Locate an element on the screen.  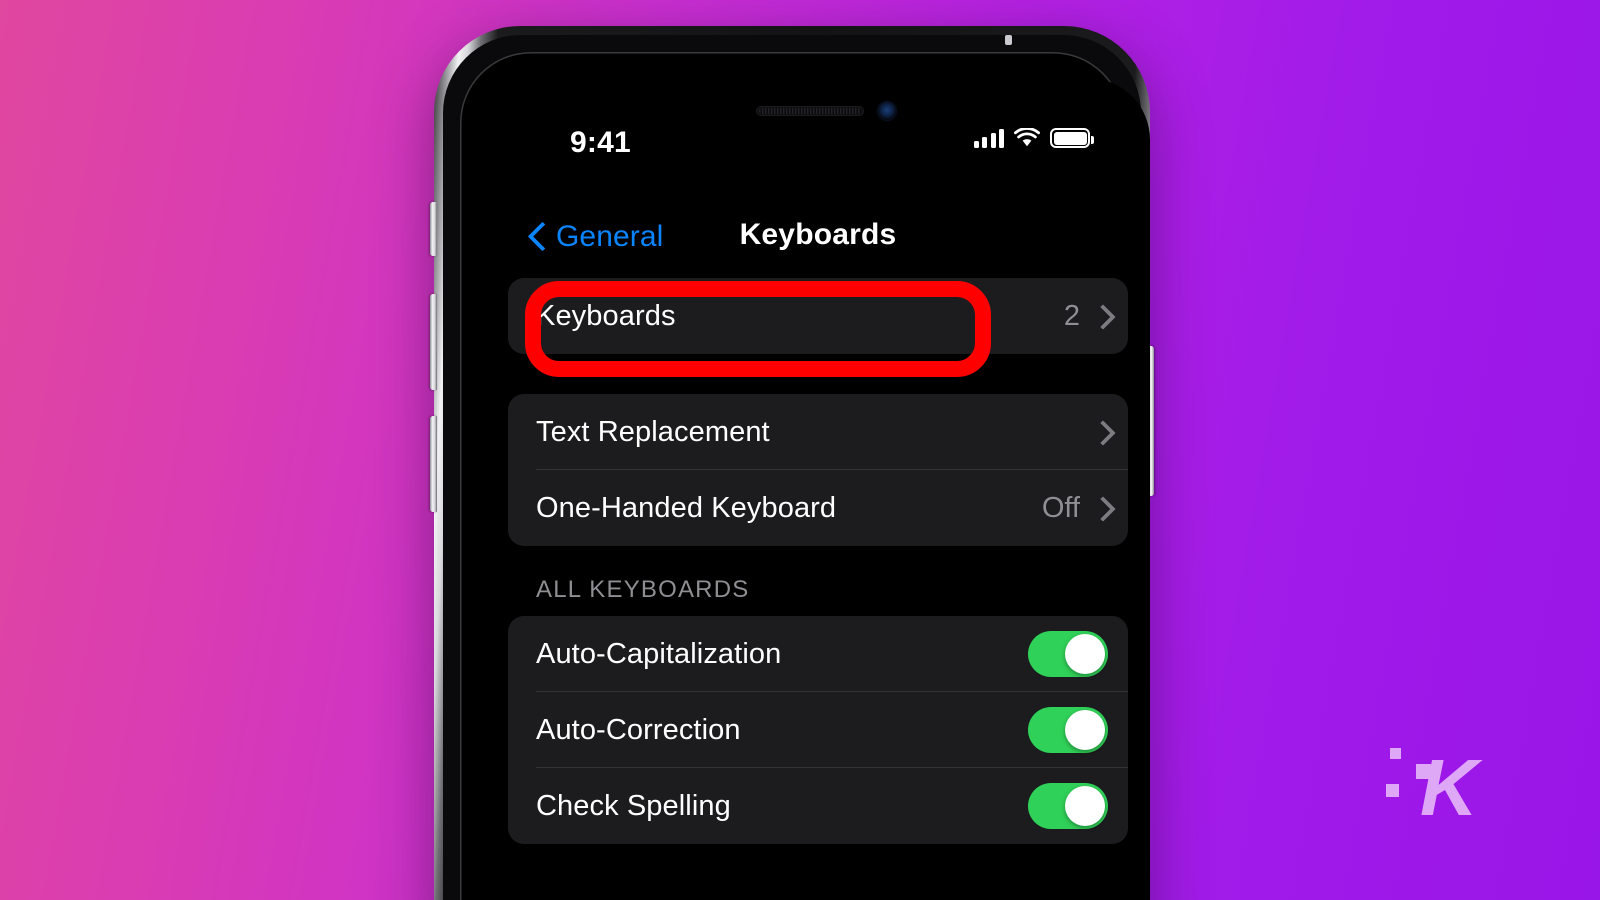
row-label: One-Handed Keyboard is located at coordinates (686, 507).